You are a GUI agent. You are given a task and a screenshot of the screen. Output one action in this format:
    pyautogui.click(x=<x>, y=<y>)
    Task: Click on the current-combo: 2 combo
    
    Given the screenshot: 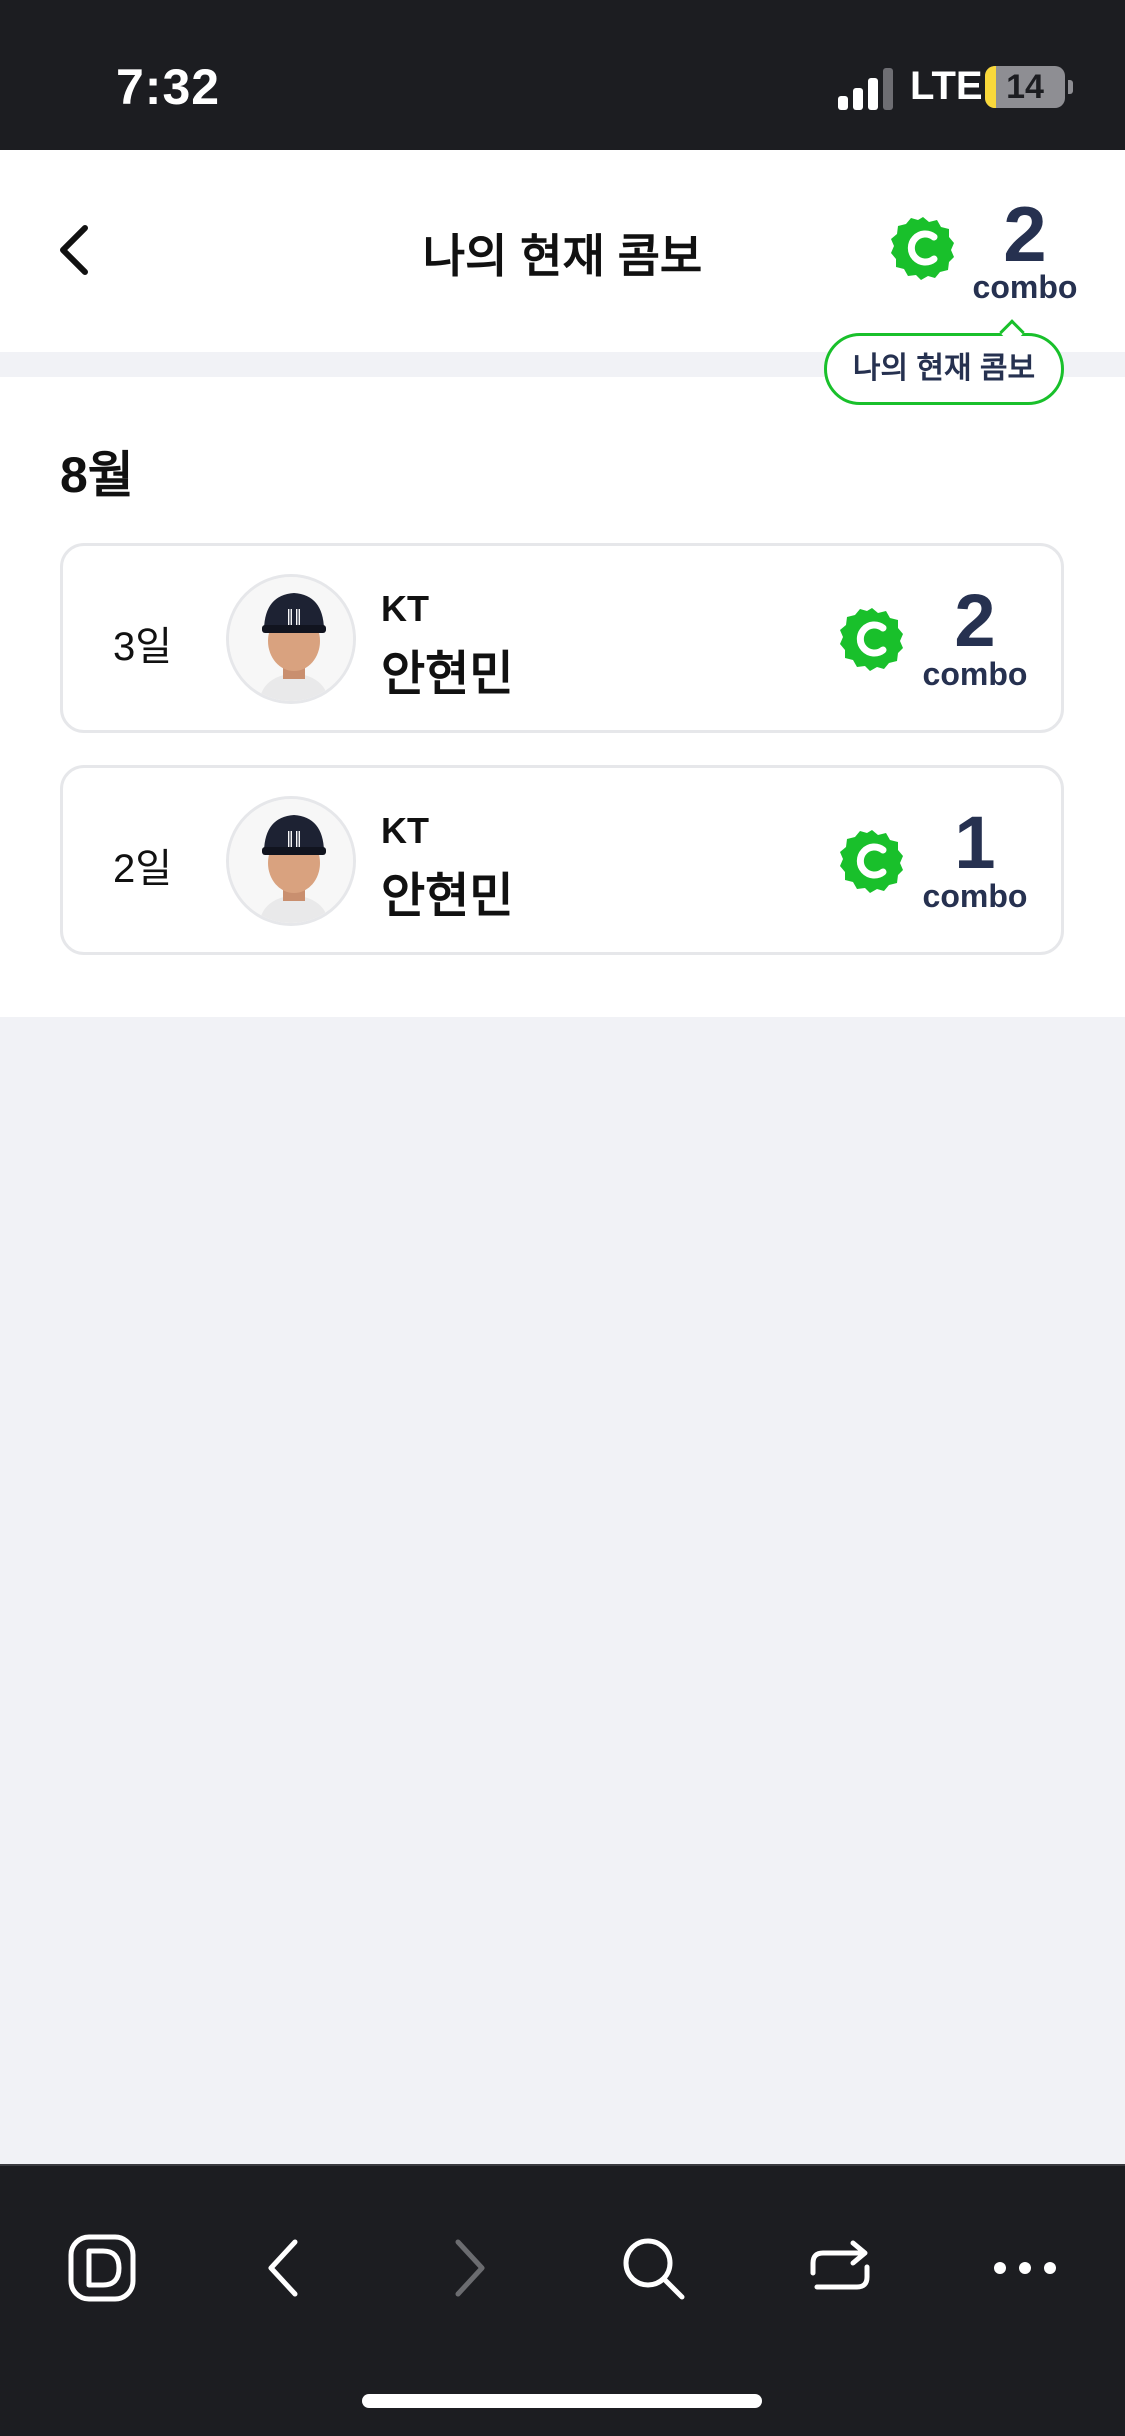 What is the action you would take?
    pyautogui.click(x=990, y=255)
    